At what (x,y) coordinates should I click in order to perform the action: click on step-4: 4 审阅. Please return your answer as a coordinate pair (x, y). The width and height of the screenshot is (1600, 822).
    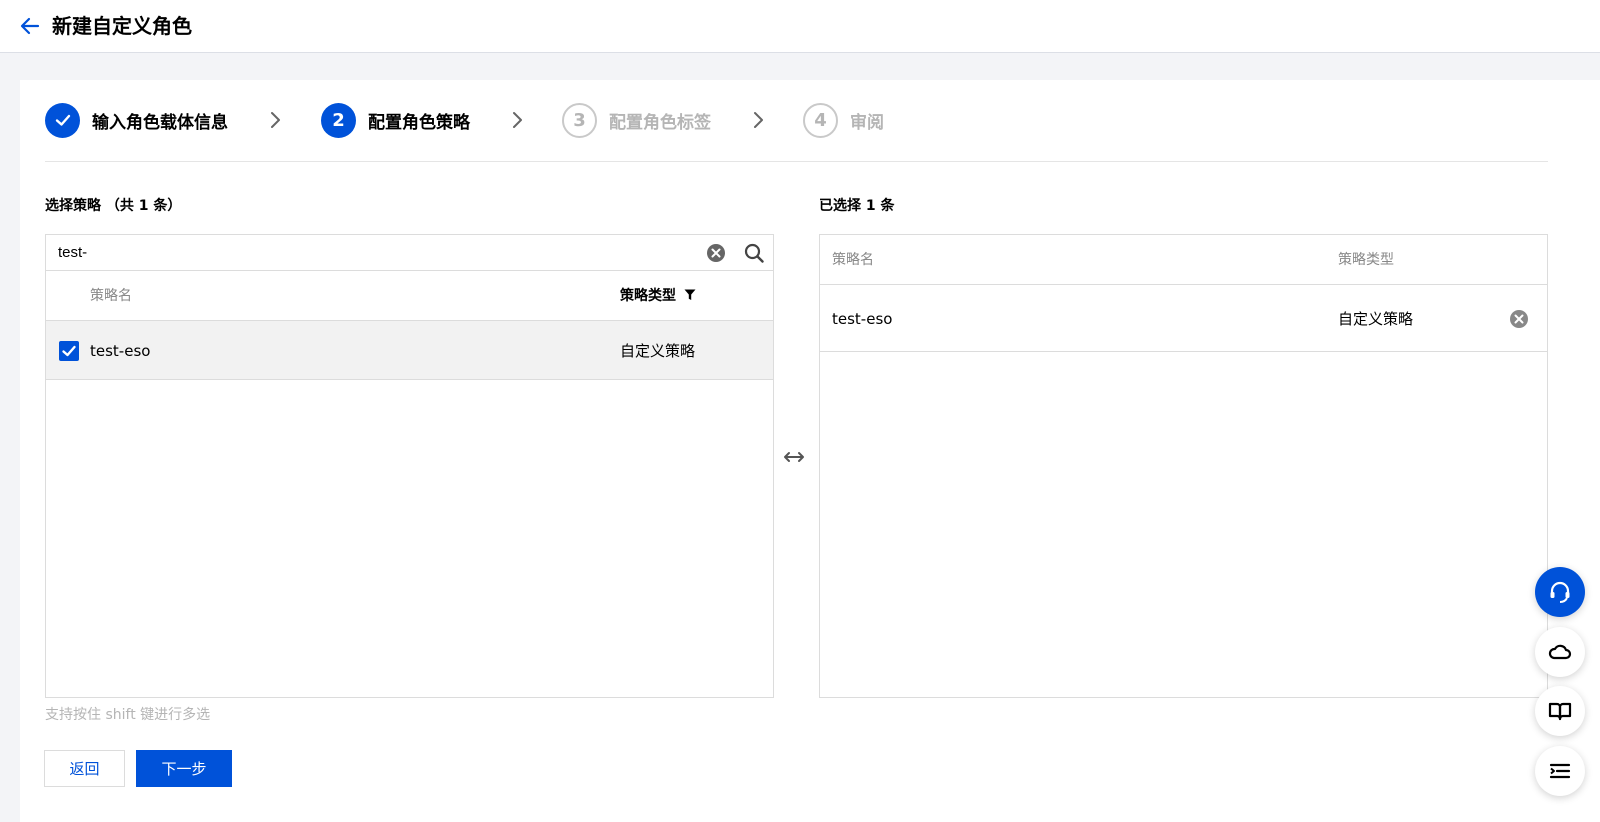
    Looking at the image, I should click on (843, 120).